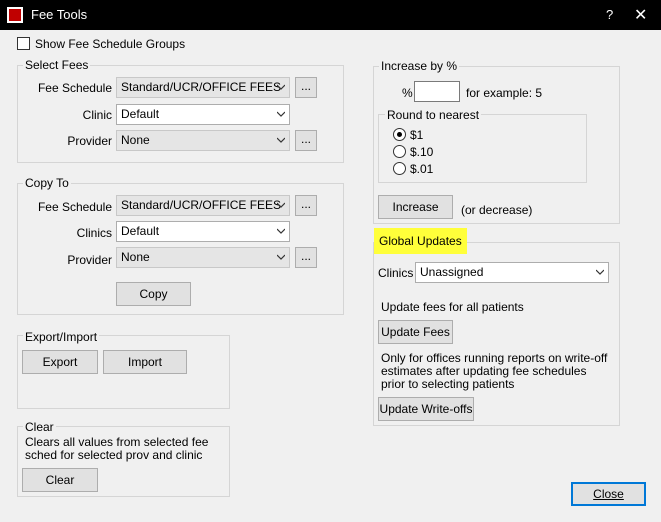 This screenshot has height=522, width=661. What do you see at coordinates (417, 135) in the screenshot?
I see `round-option-1-label: $1` at bounding box center [417, 135].